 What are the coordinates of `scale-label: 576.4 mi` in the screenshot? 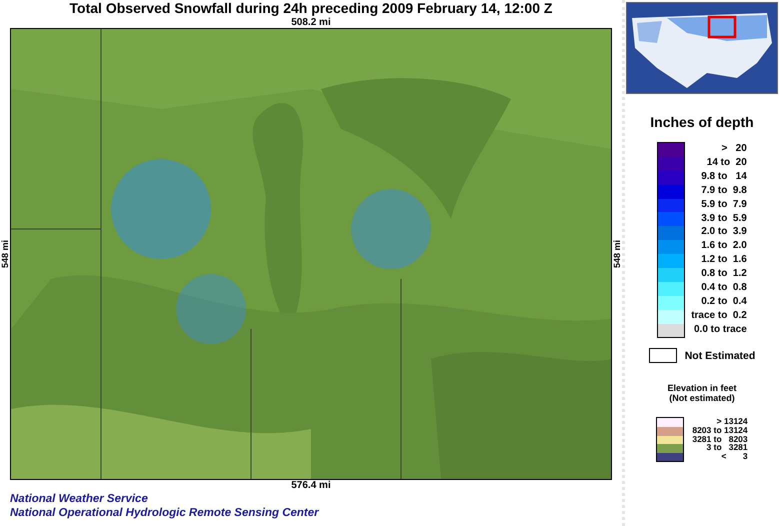 It's located at (311, 485).